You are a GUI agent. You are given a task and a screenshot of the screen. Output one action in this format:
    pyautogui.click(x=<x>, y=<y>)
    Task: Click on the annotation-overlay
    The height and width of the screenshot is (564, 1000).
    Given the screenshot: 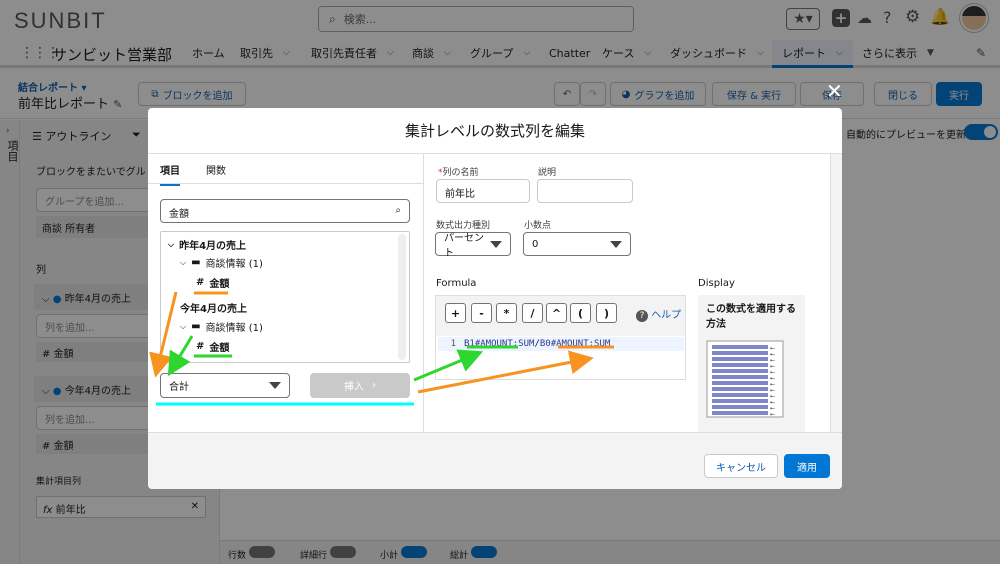 What is the action you would take?
    pyautogui.click(x=381, y=348)
    